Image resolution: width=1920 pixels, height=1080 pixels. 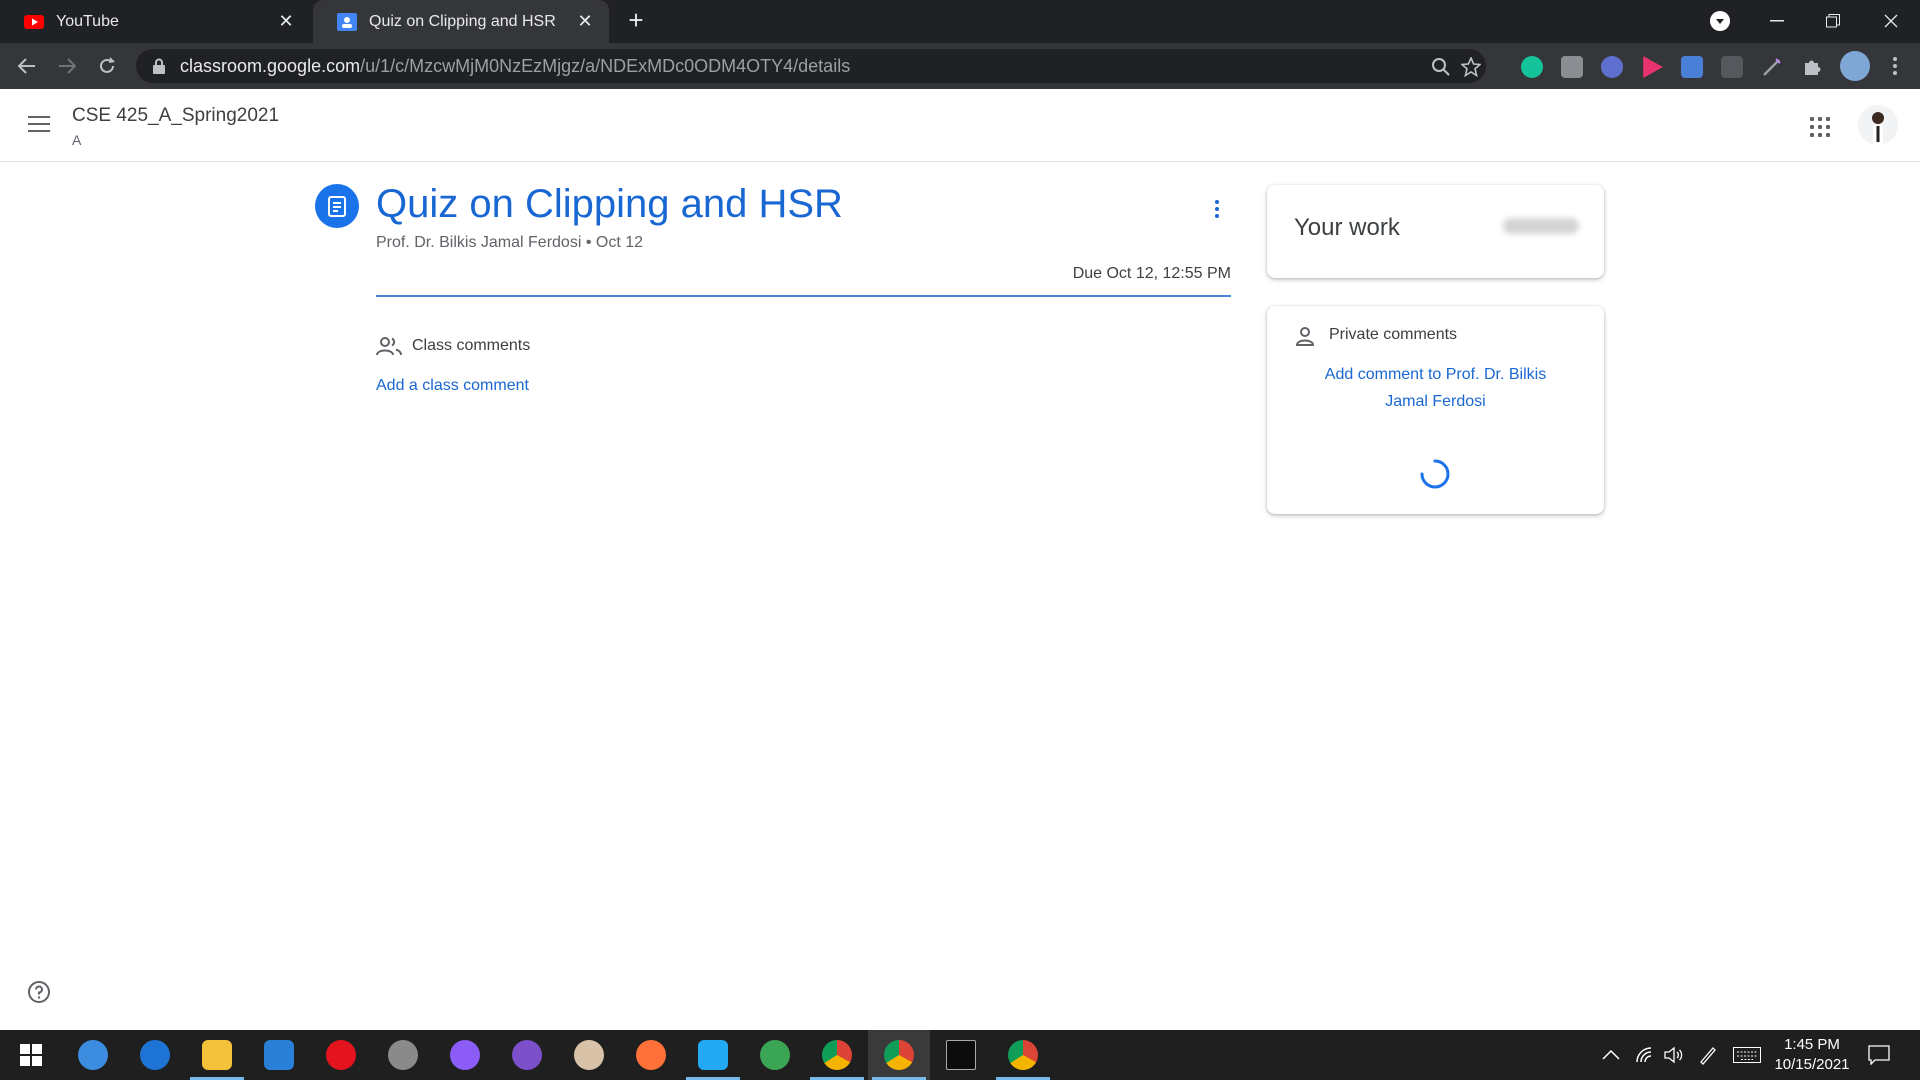 I want to click on pen-workspace-icon, so click(x=1708, y=1055).